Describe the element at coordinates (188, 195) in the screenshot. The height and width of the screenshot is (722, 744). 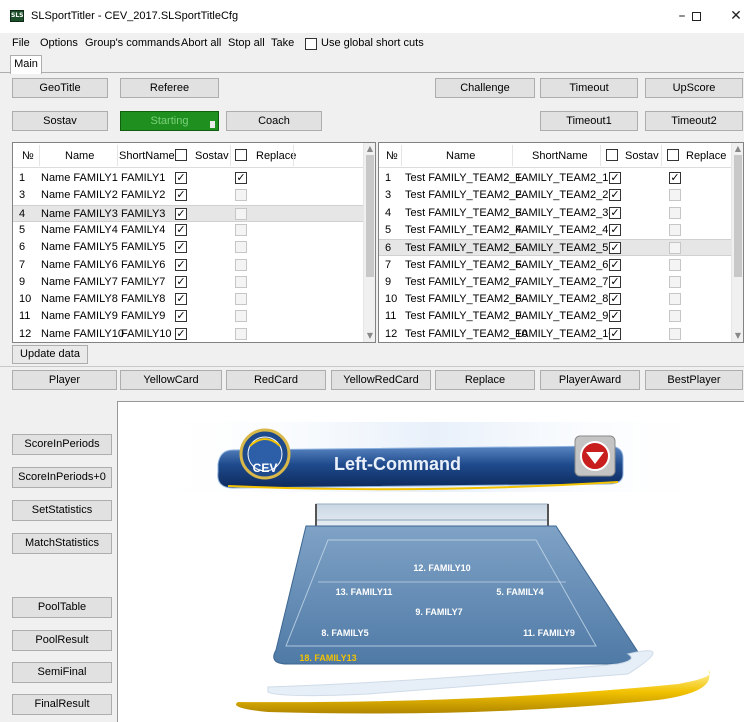
I see `table-row: 3 Name FAMILY2 FAMILY2 ✓` at that location.